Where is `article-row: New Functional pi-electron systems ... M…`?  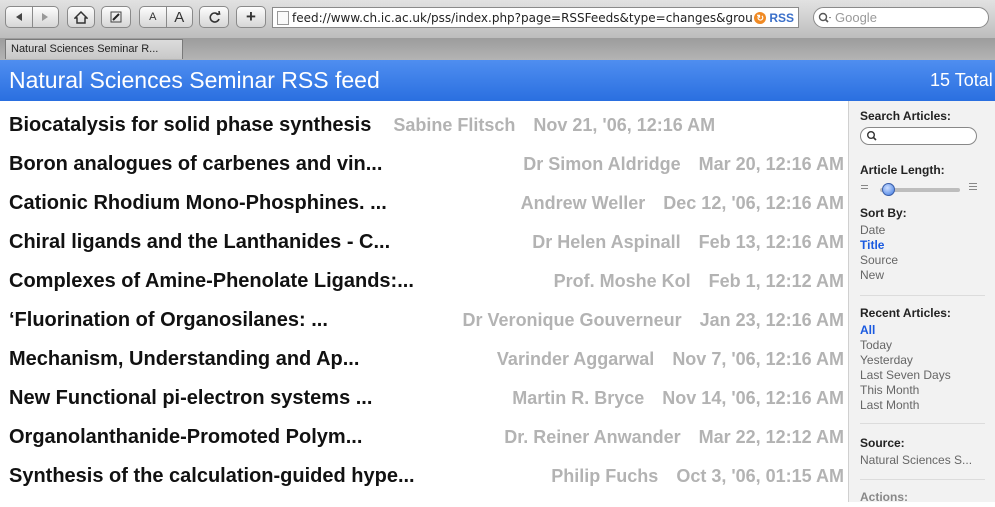
article-row: New Functional pi-electron systems ... M… is located at coordinates (426, 398).